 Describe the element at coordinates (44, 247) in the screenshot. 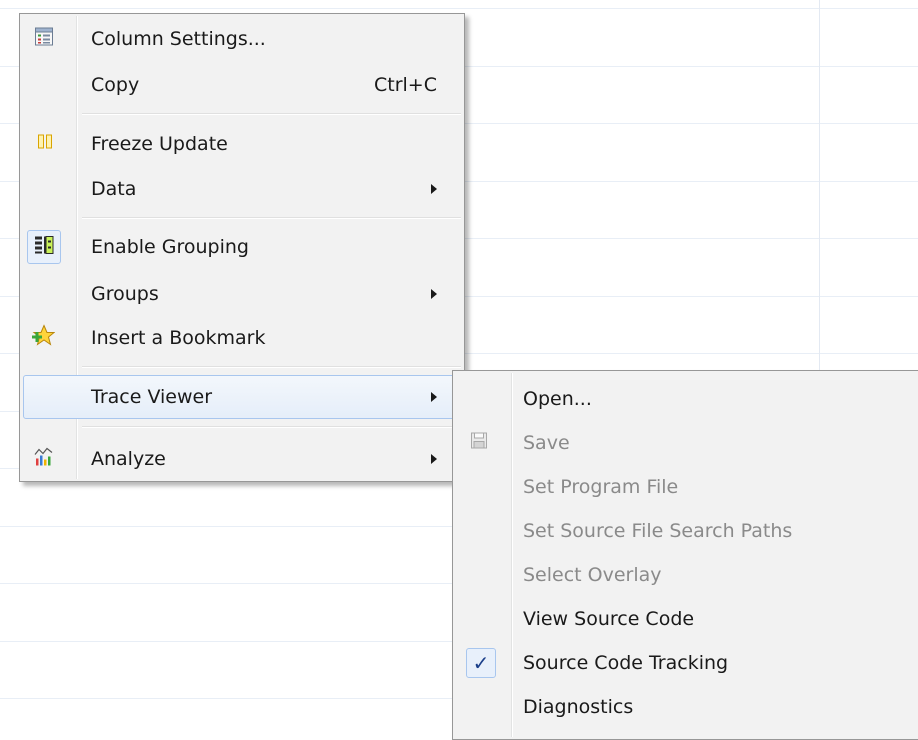

I see `grouping-icon` at that location.